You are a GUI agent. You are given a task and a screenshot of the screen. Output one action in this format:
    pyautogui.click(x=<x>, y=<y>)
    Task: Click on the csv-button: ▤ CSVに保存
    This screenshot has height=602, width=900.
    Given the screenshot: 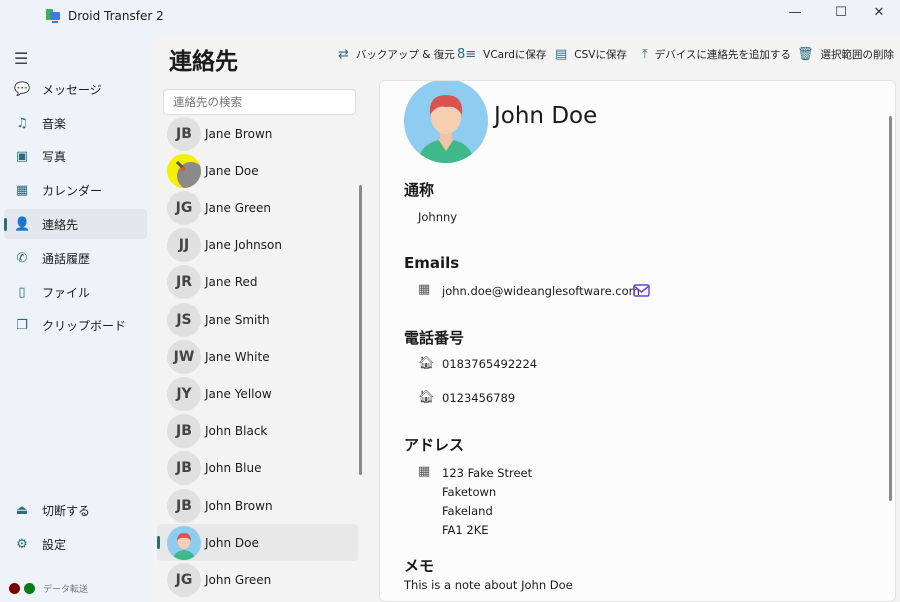 What is the action you would take?
    pyautogui.click(x=591, y=54)
    